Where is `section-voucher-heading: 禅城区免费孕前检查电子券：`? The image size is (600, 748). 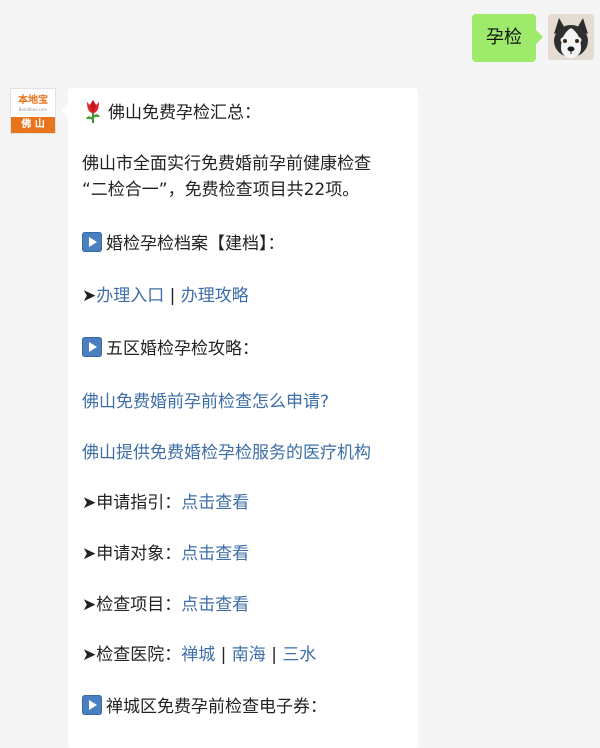
section-voucher-heading: 禅城区免费孕前检查电子券： is located at coordinates (204, 707).